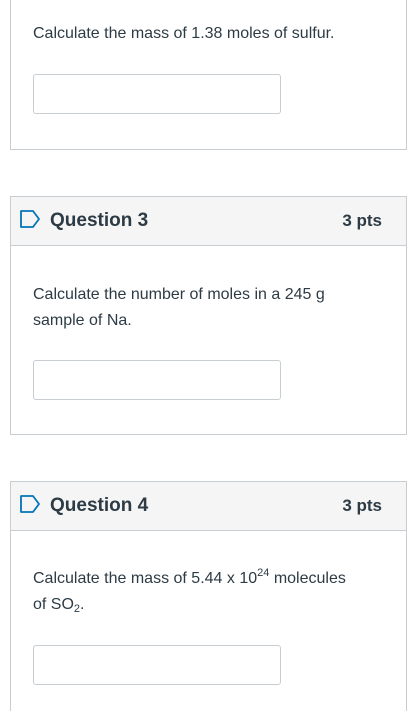 The width and height of the screenshot is (412, 711). What do you see at coordinates (362, 220) in the screenshot?
I see `question-3-points: 3 pts` at bounding box center [362, 220].